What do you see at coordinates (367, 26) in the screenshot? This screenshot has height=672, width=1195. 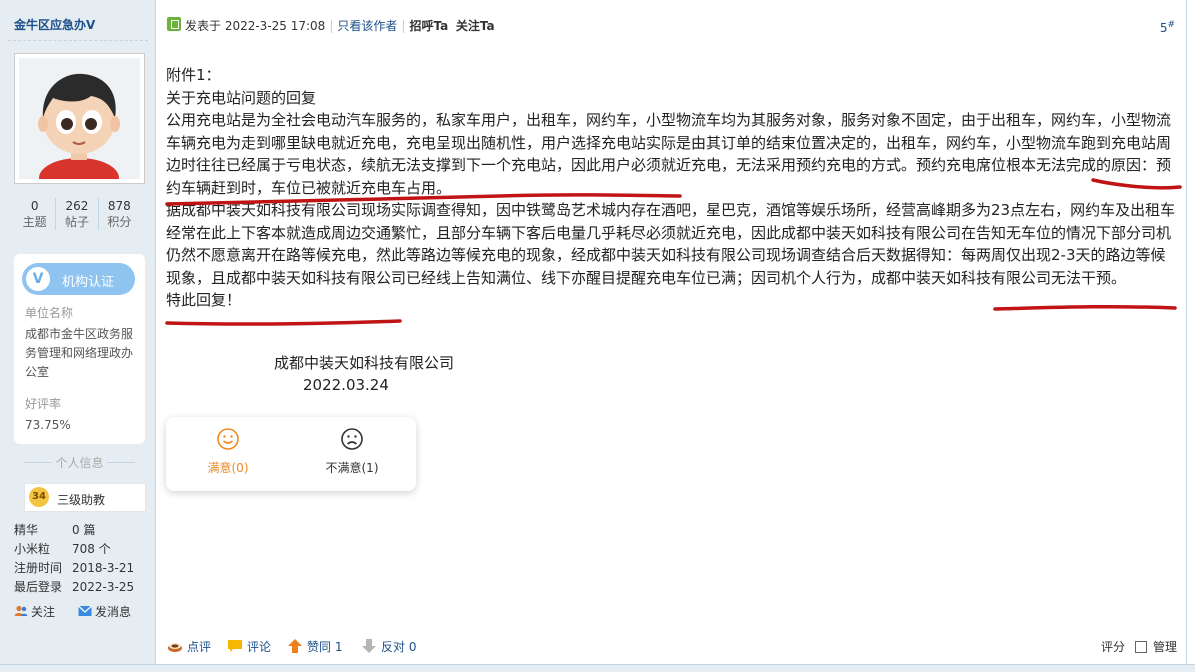 I see `only-author-link: 只看该作者` at bounding box center [367, 26].